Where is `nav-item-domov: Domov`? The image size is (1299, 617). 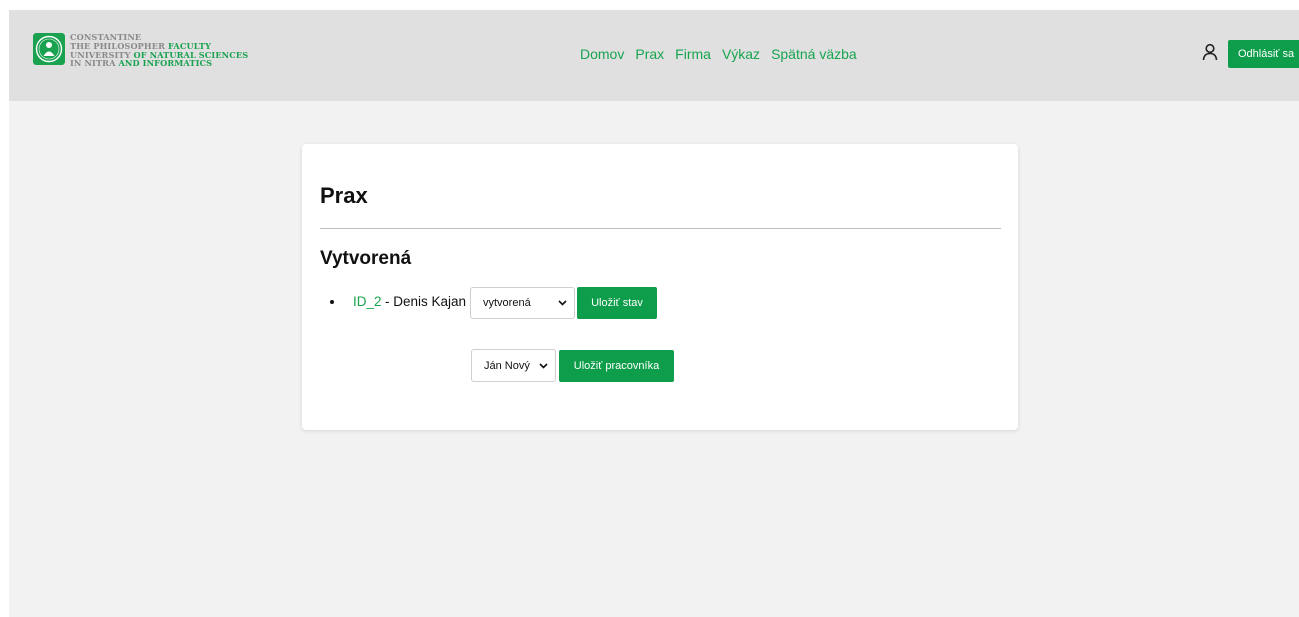
nav-item-domov: Domov is located at coordinates (602, 54).